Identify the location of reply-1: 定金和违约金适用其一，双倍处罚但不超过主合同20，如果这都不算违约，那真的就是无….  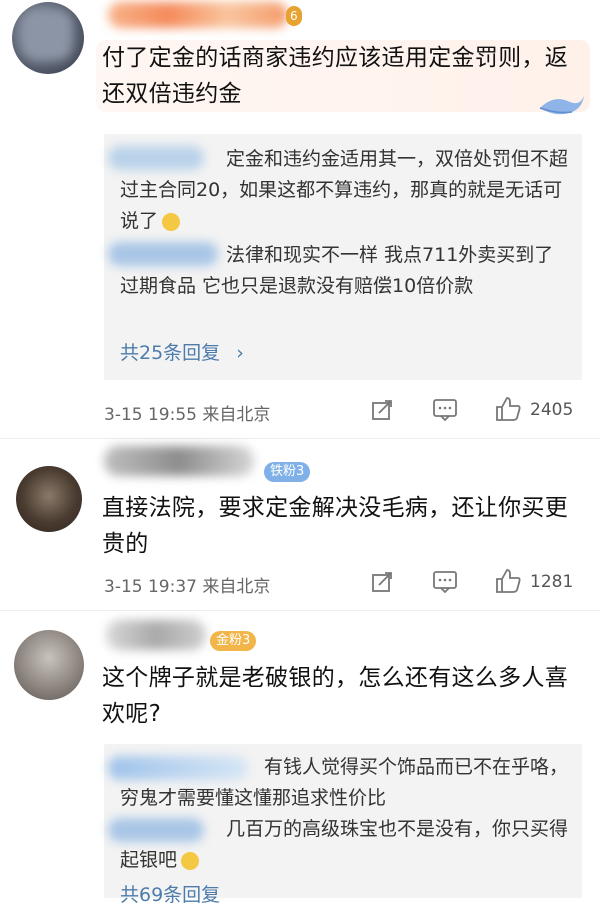
(344, 190).